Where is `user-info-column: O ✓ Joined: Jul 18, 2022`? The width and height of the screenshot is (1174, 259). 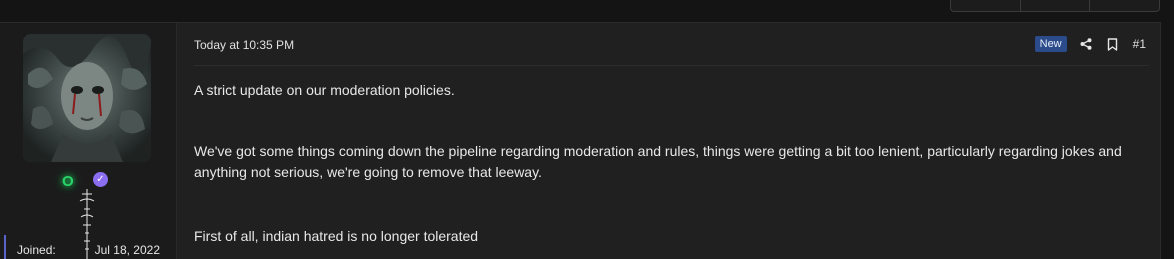 user-info-column: O ✓ Joined: Jul 18, 2022 is located at coordinates (88, 141).